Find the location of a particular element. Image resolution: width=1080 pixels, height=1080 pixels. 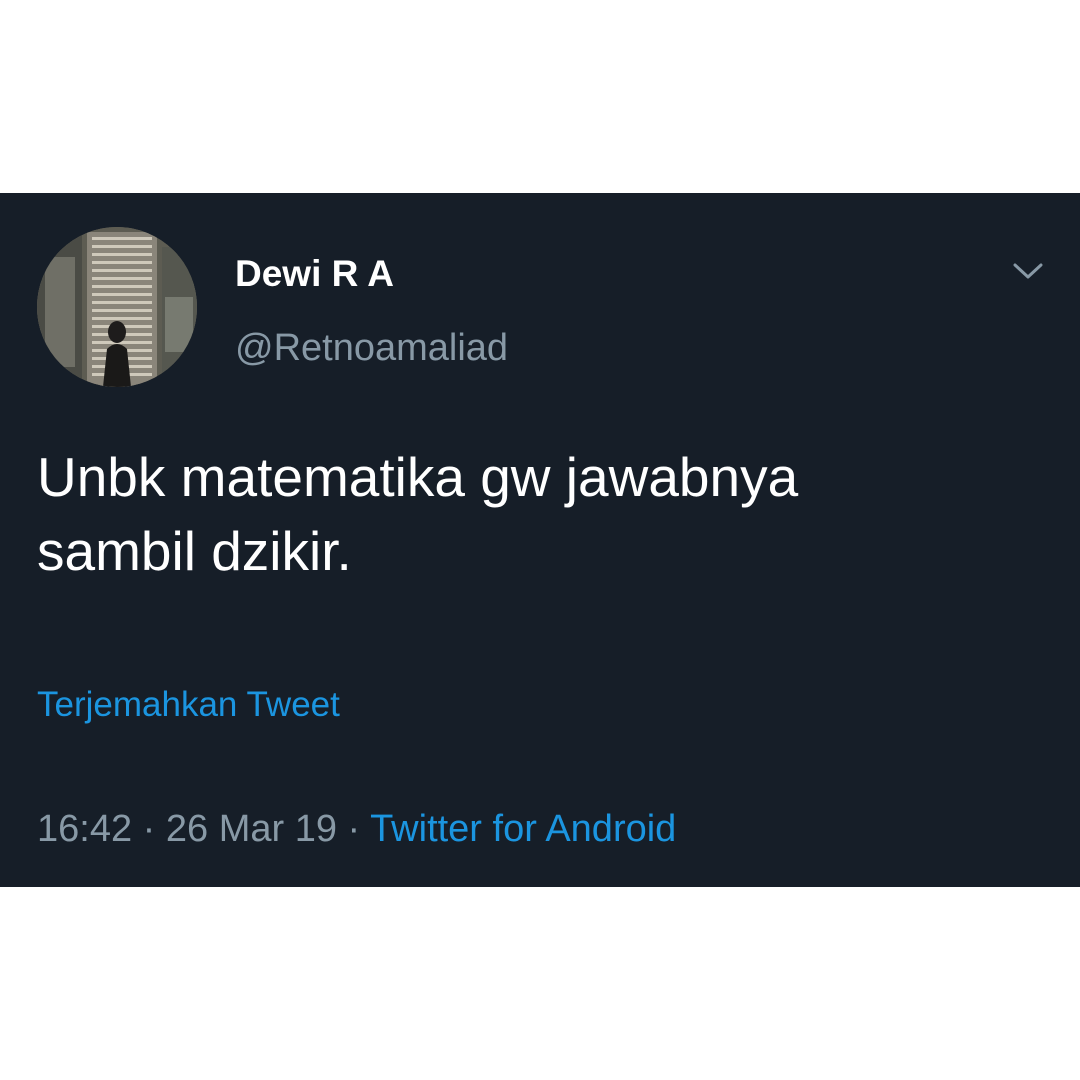

tweet-time: 16:42 is located at coordinates (84, 829).